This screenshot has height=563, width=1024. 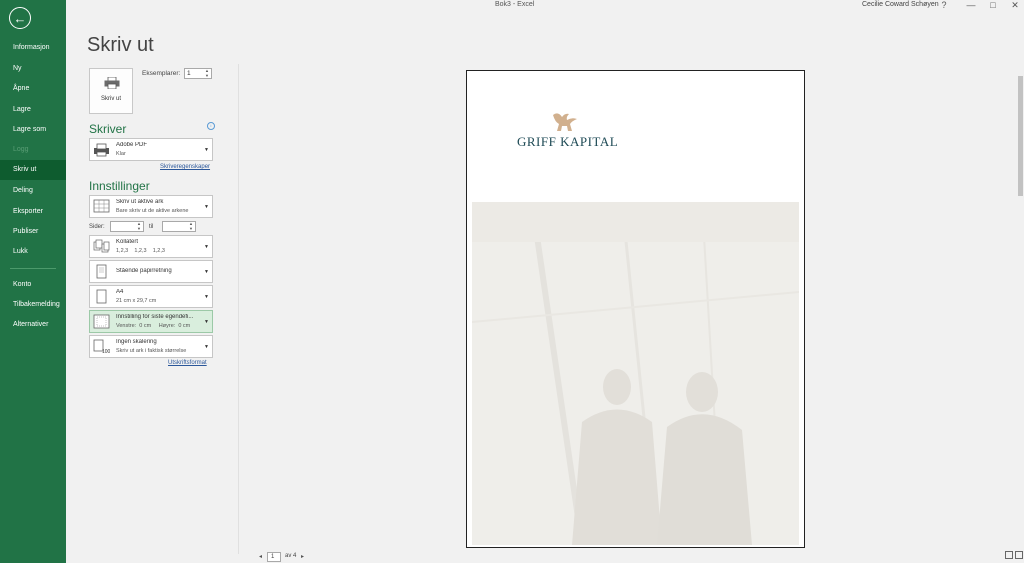 I want to click on print-button-label: Skriv ut, so click(x=110, y=99).